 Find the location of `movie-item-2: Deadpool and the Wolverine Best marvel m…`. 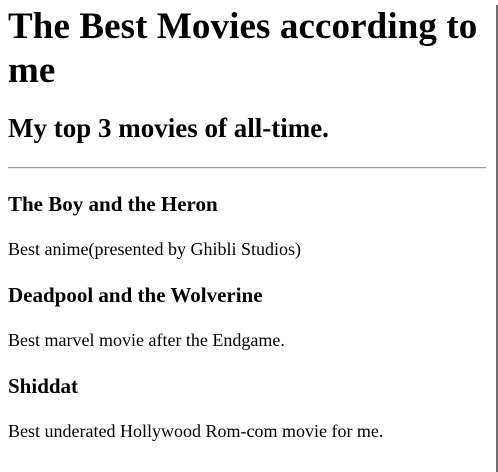

movie-item-2: Deadpool and the Wolverine Best marvel m… is located at coordinates (247, 317).